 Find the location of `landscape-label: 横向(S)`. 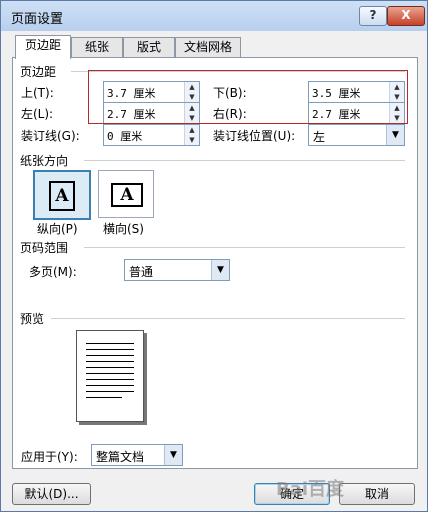

landscape-label: 横向(S) is located at coordinates (123, 228).